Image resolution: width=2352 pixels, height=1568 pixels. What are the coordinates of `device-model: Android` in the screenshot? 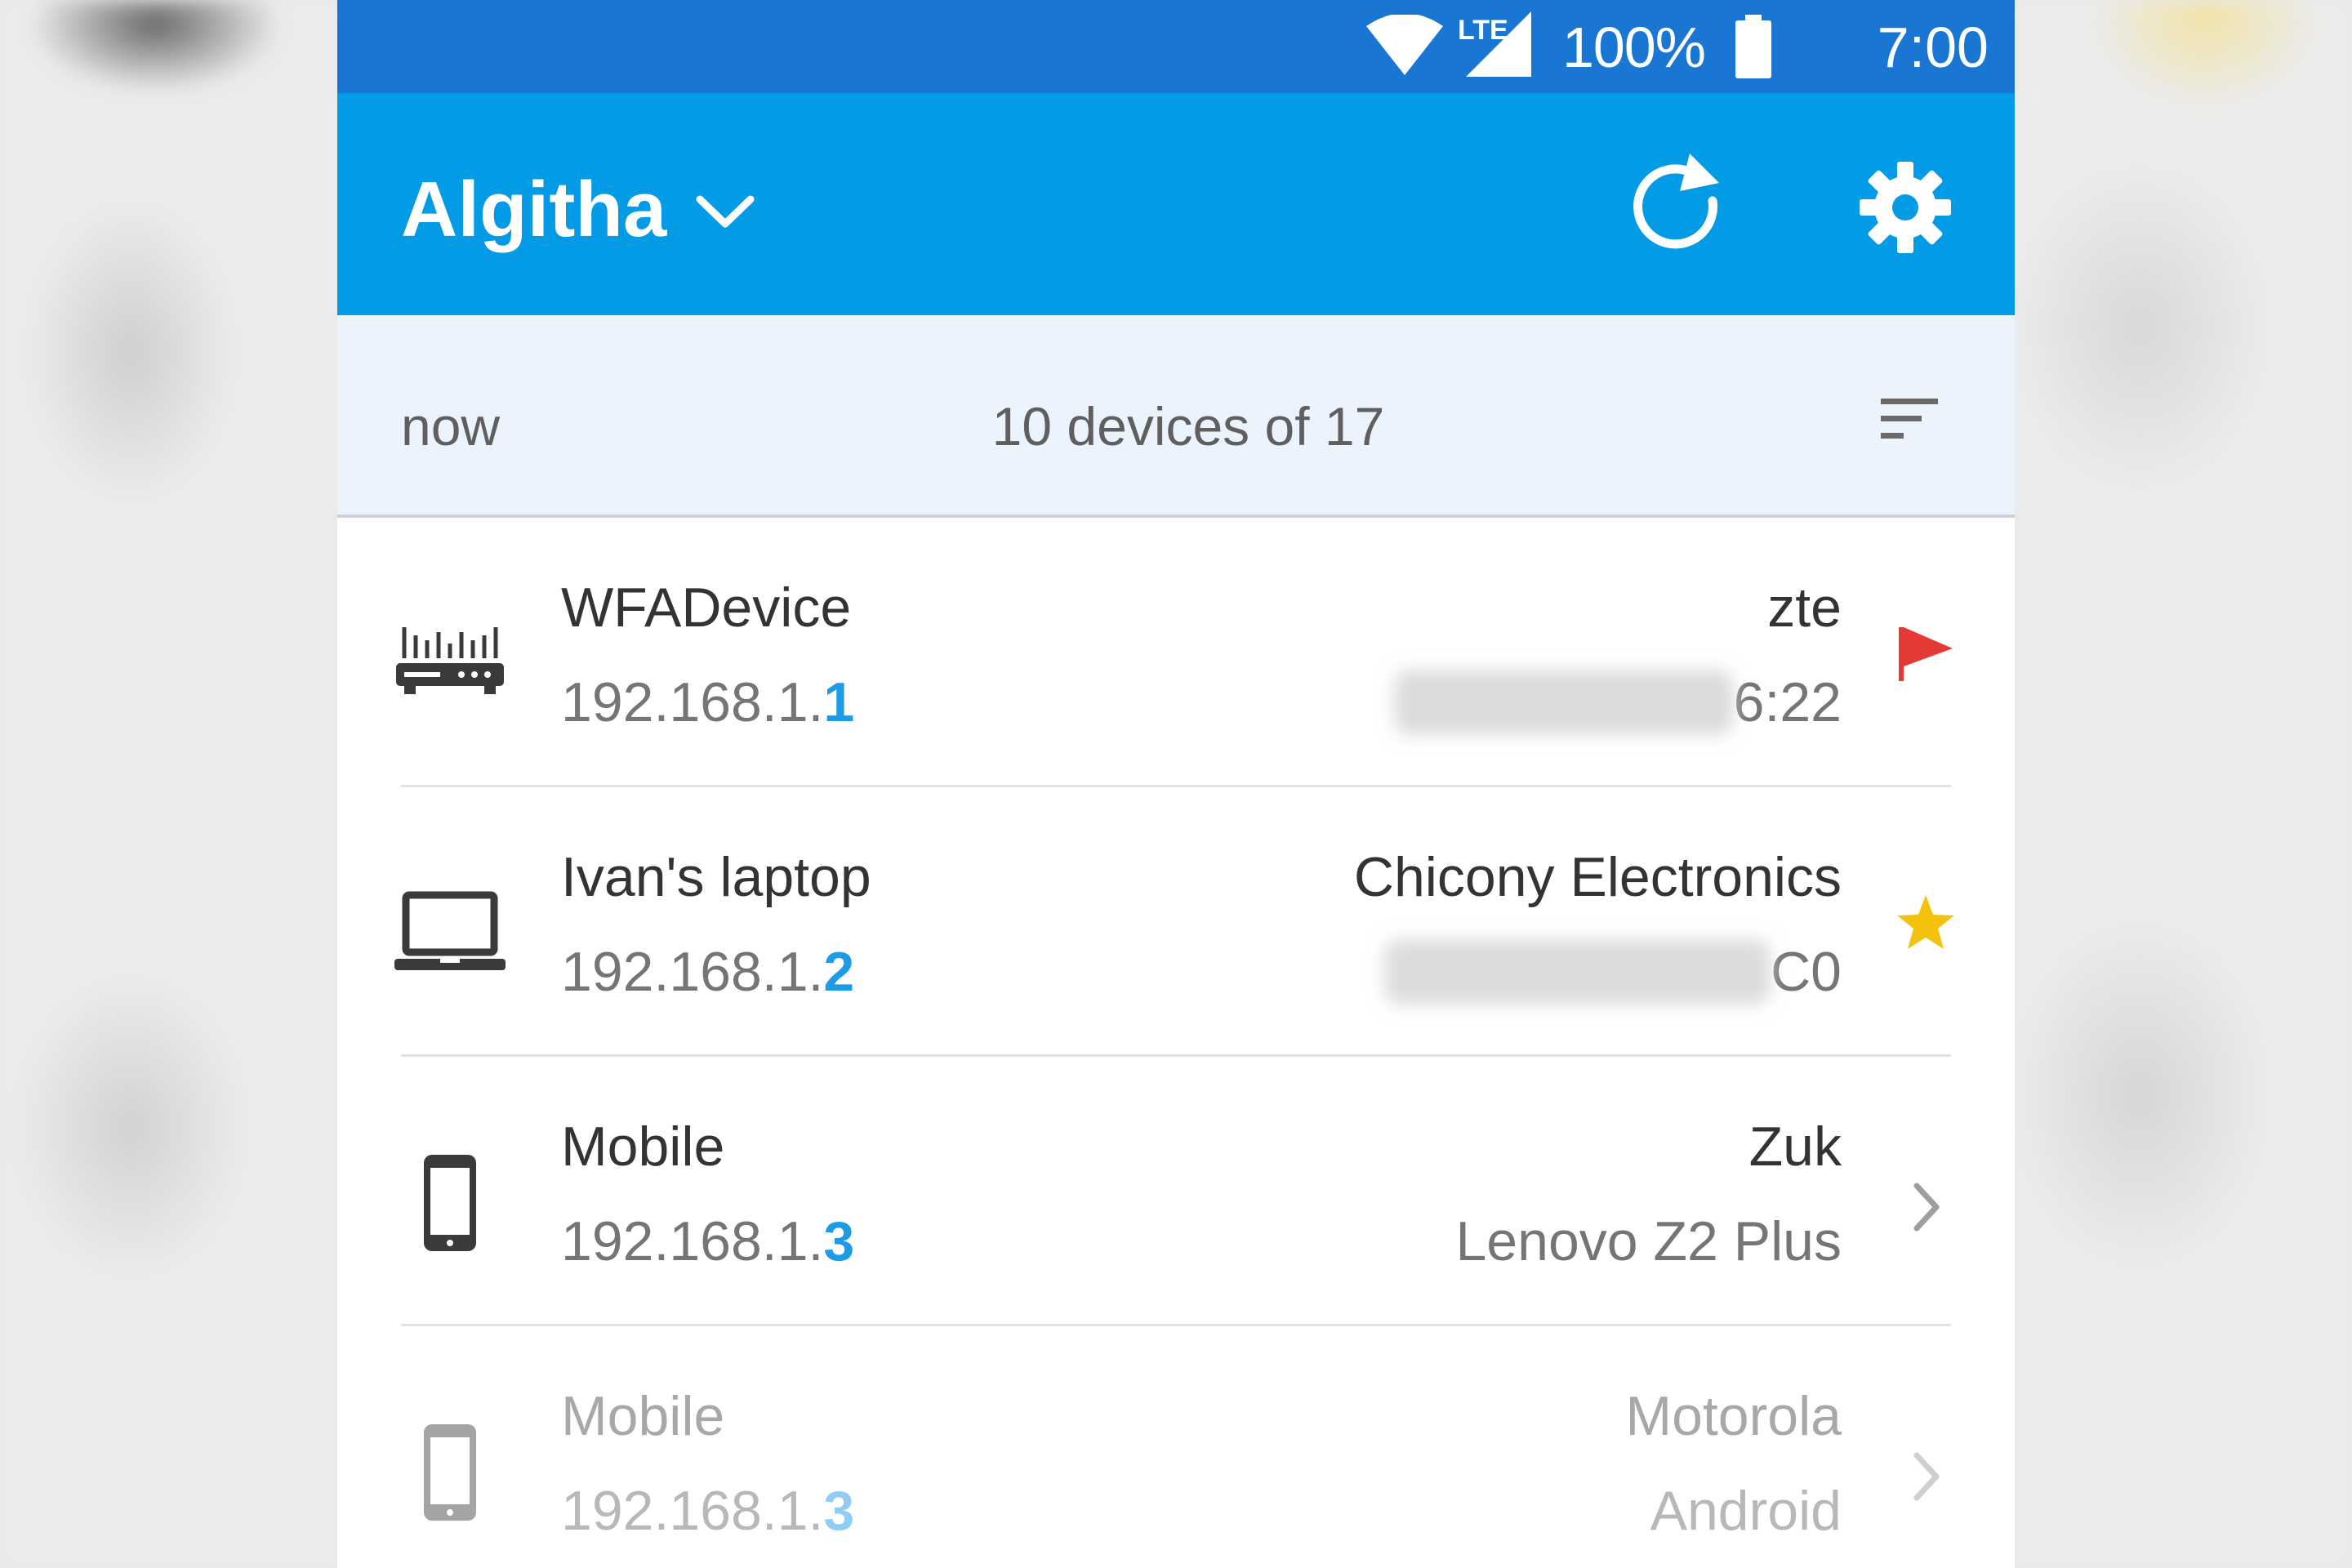 It's located at (1746, 1511).